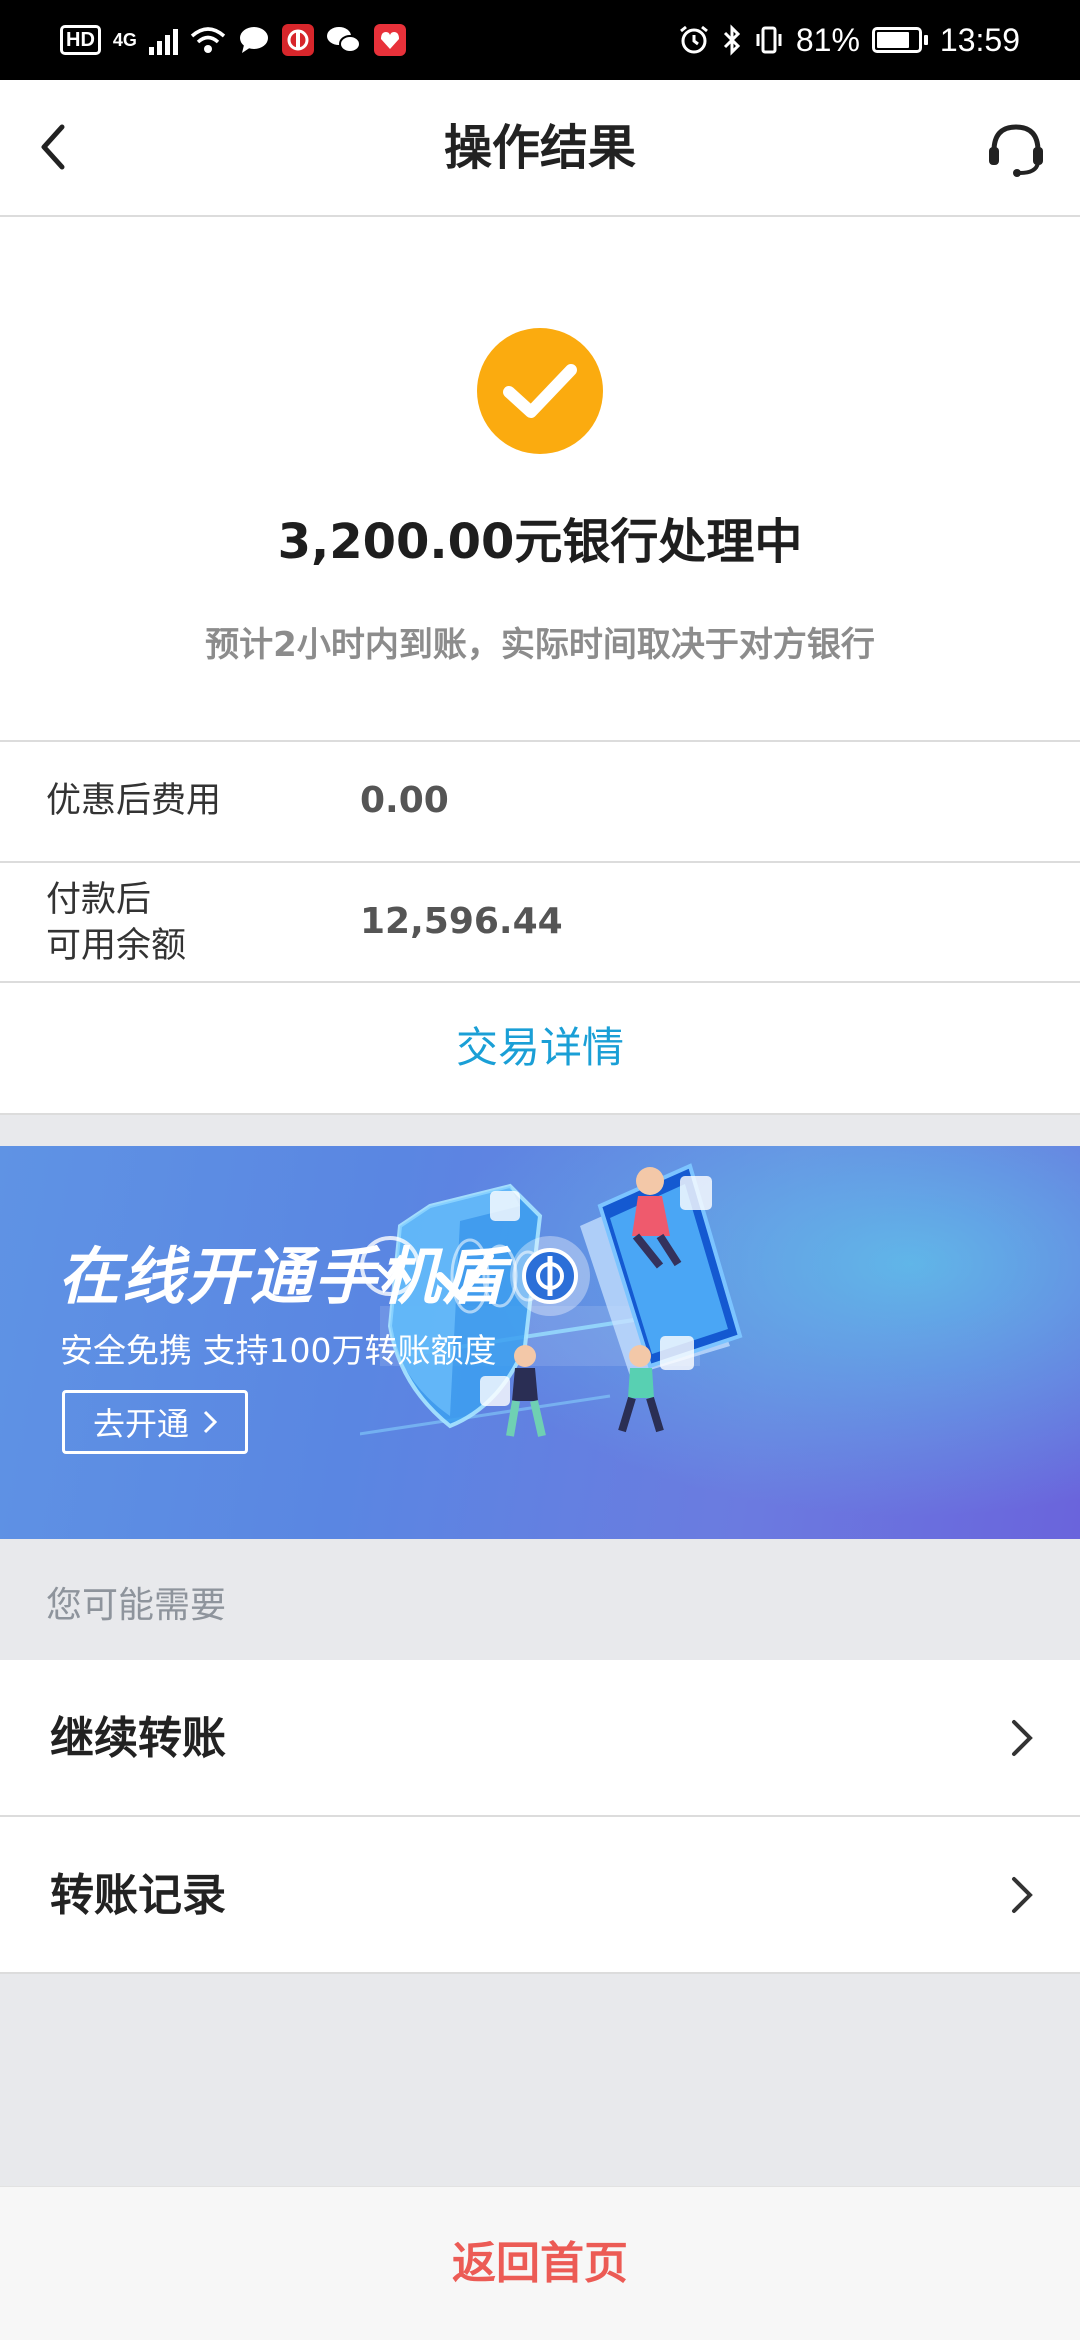 This screenshot has width=1080, height=2340. I want to click on suggestions-header: 您可能需要, so click(136, 1605).